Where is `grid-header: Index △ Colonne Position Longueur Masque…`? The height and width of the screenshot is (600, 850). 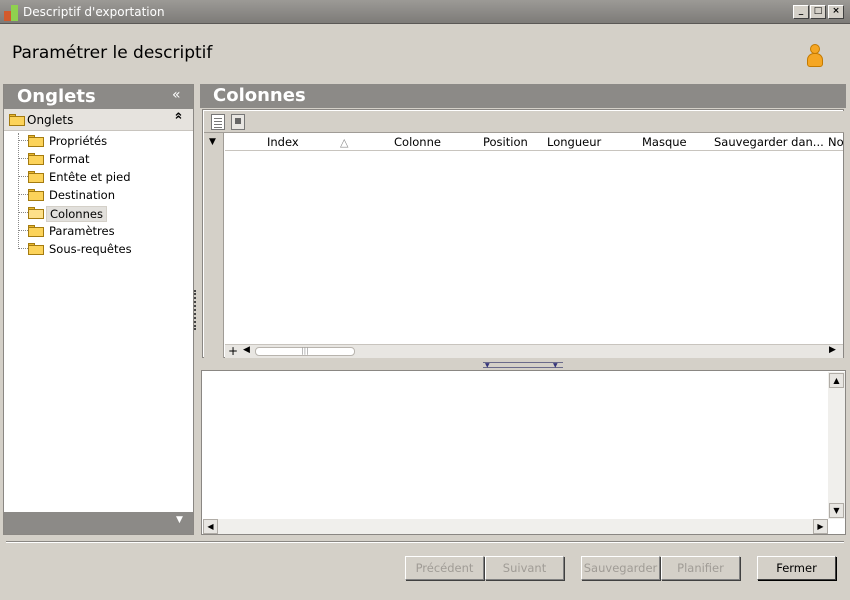
grid-header: Index △ Colonne Position Longueur Masque… is located at coordinates (534, 142).